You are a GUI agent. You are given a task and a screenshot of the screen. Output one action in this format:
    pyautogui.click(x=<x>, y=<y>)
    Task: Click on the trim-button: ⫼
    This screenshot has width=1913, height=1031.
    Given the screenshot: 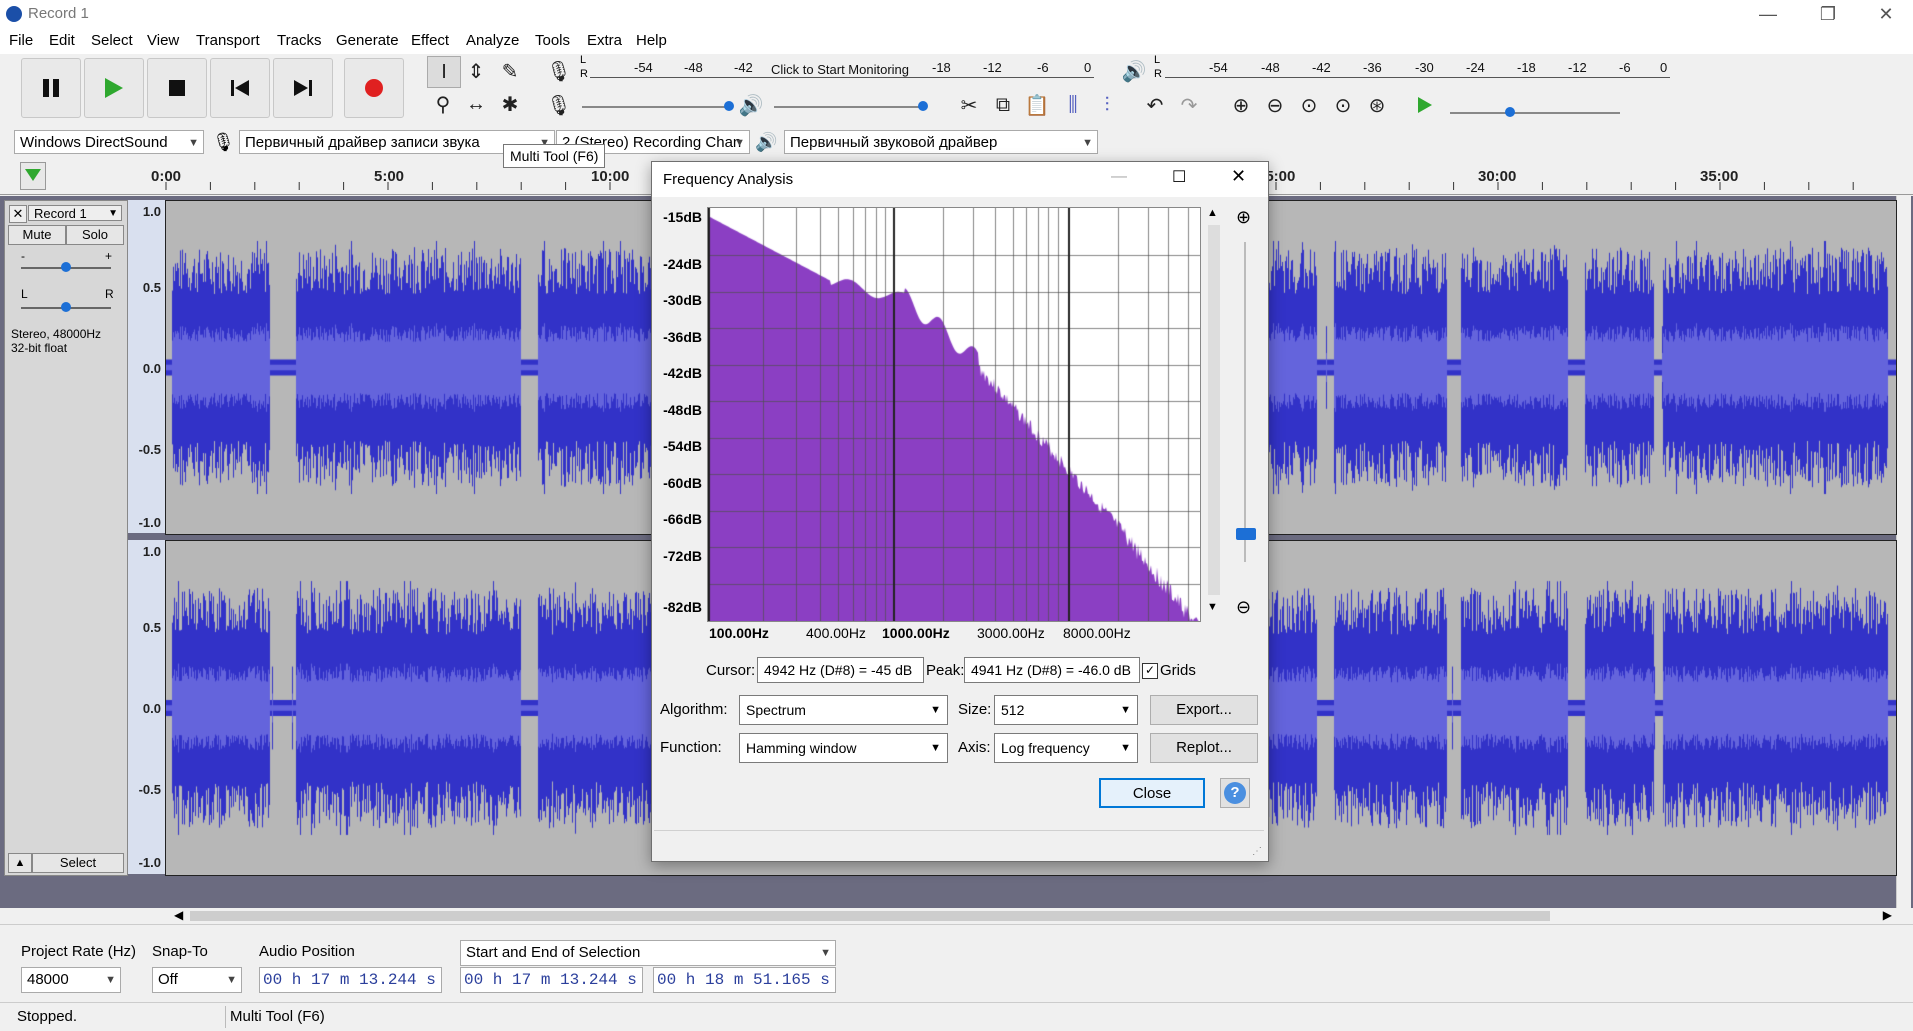 What is the action you would take?
    pyautogui.click(x=1073, y=105)
    